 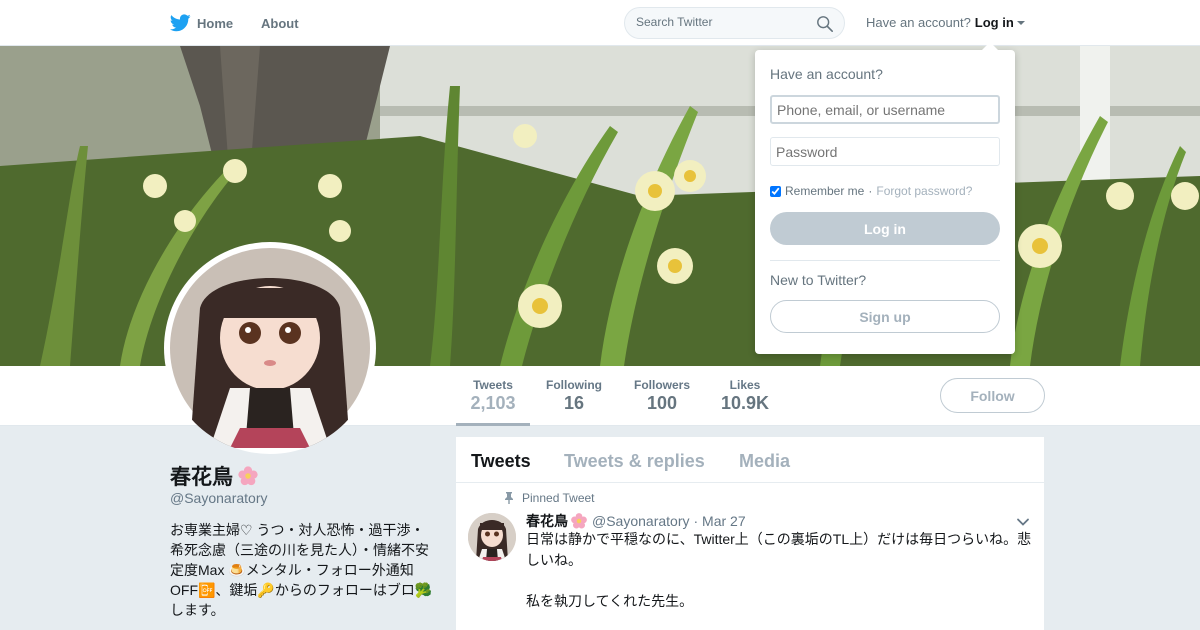 I want to click on dropdown-title: Have an account?, so click(x=826, y=74).